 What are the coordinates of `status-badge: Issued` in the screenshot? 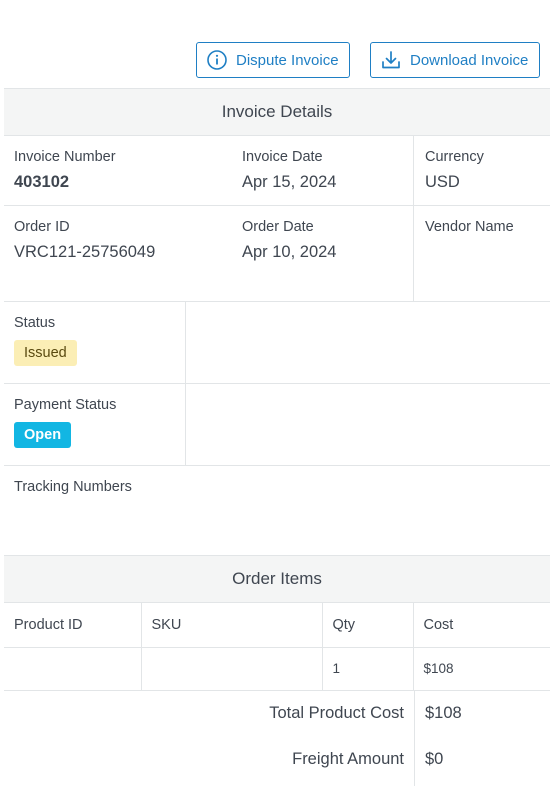 It's located at (45, 353).